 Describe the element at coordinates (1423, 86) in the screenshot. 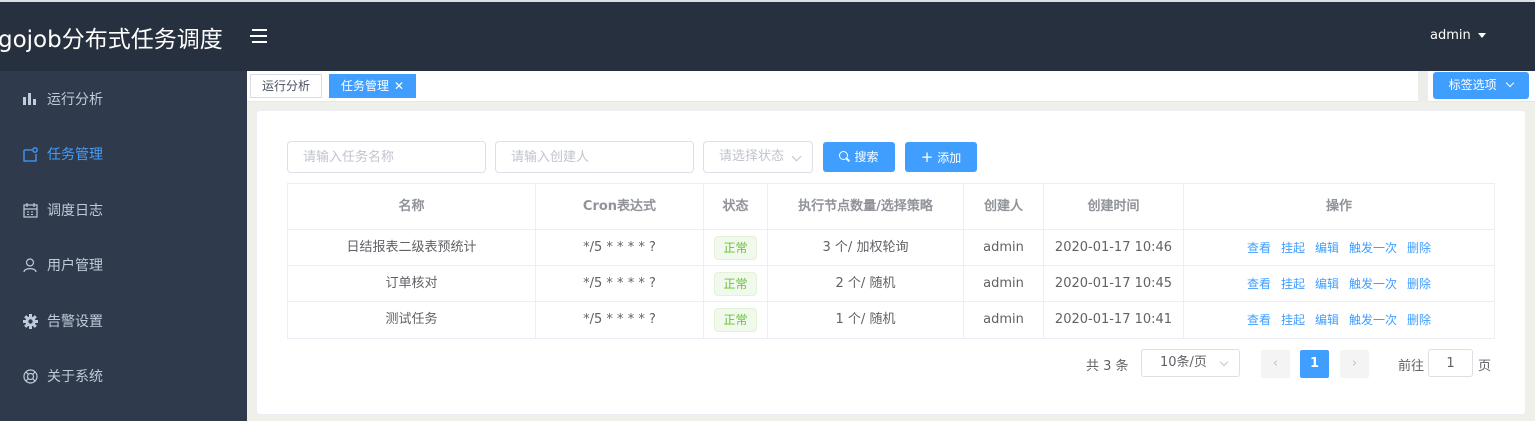

I see `tags-scroll-divider` at that location.